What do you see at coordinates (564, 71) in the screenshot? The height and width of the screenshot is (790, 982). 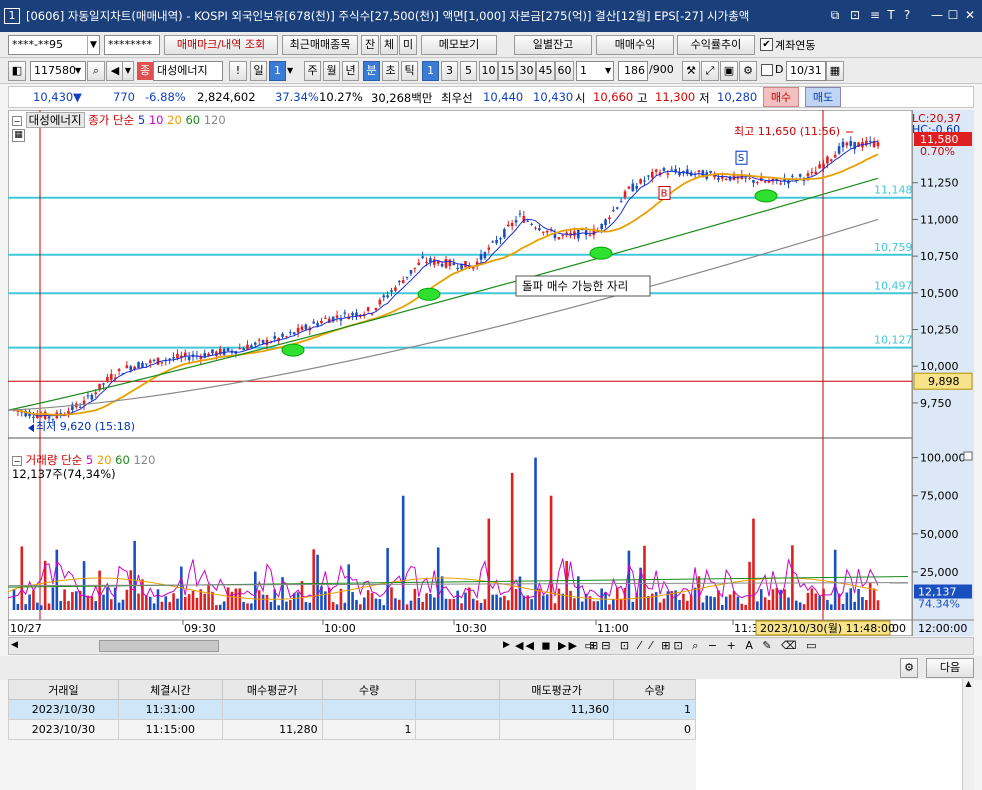 I see `interval-60: 60` at bounding box center [564, 71].